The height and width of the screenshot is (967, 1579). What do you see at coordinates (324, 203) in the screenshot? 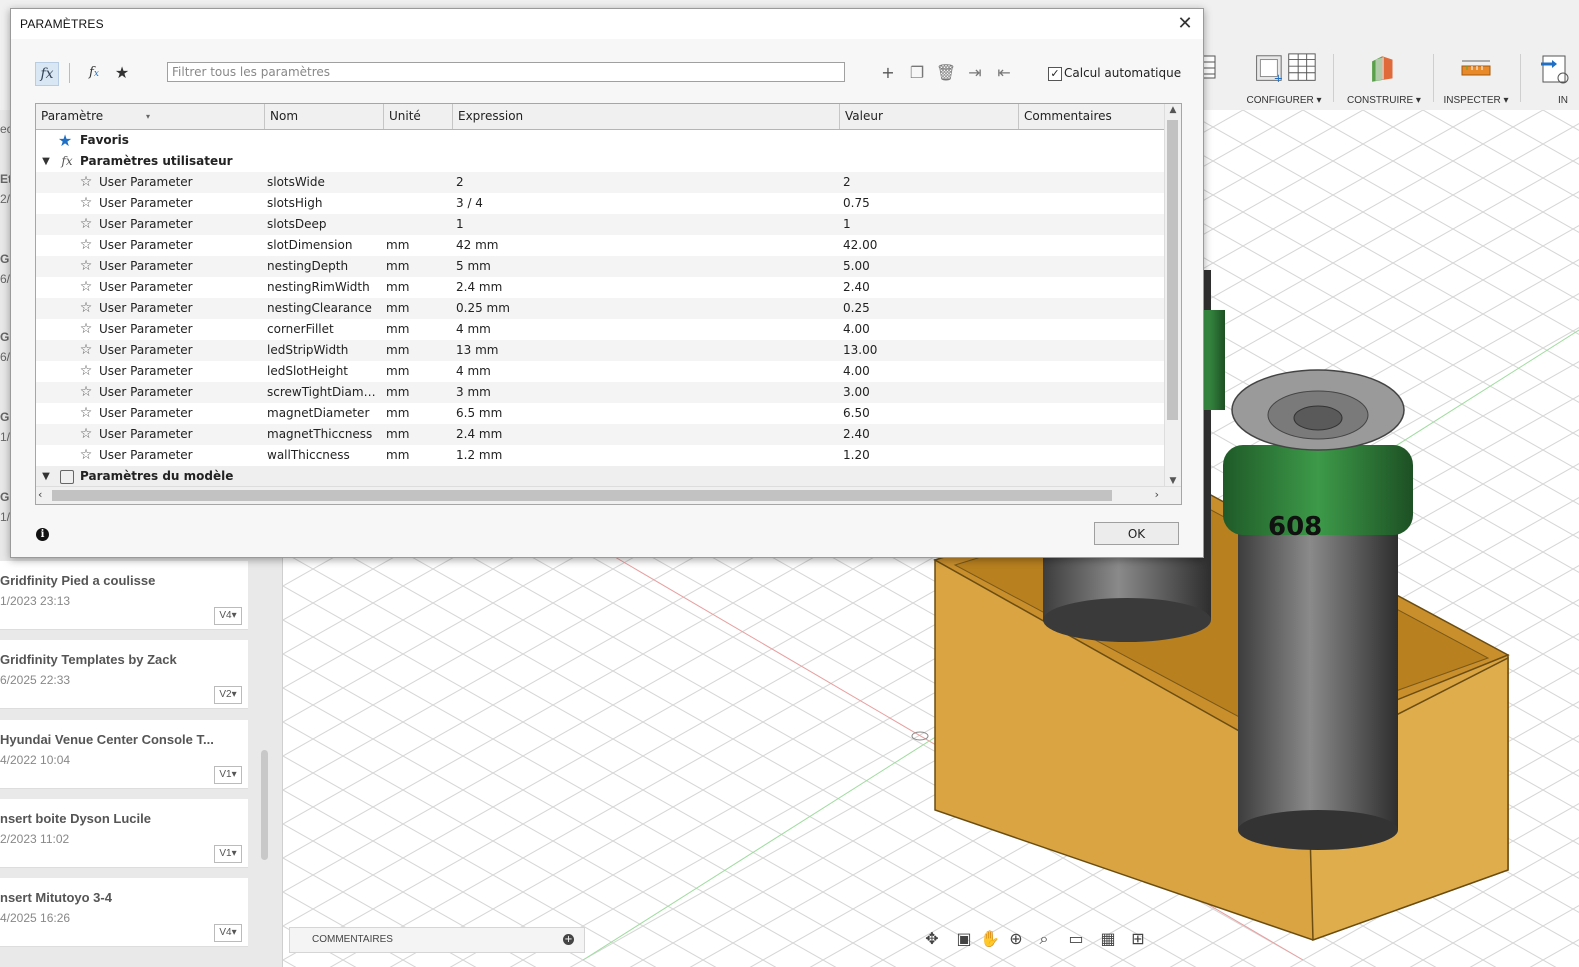
I see `name-cell: slotsHigh` at bounding box center [324, 203].